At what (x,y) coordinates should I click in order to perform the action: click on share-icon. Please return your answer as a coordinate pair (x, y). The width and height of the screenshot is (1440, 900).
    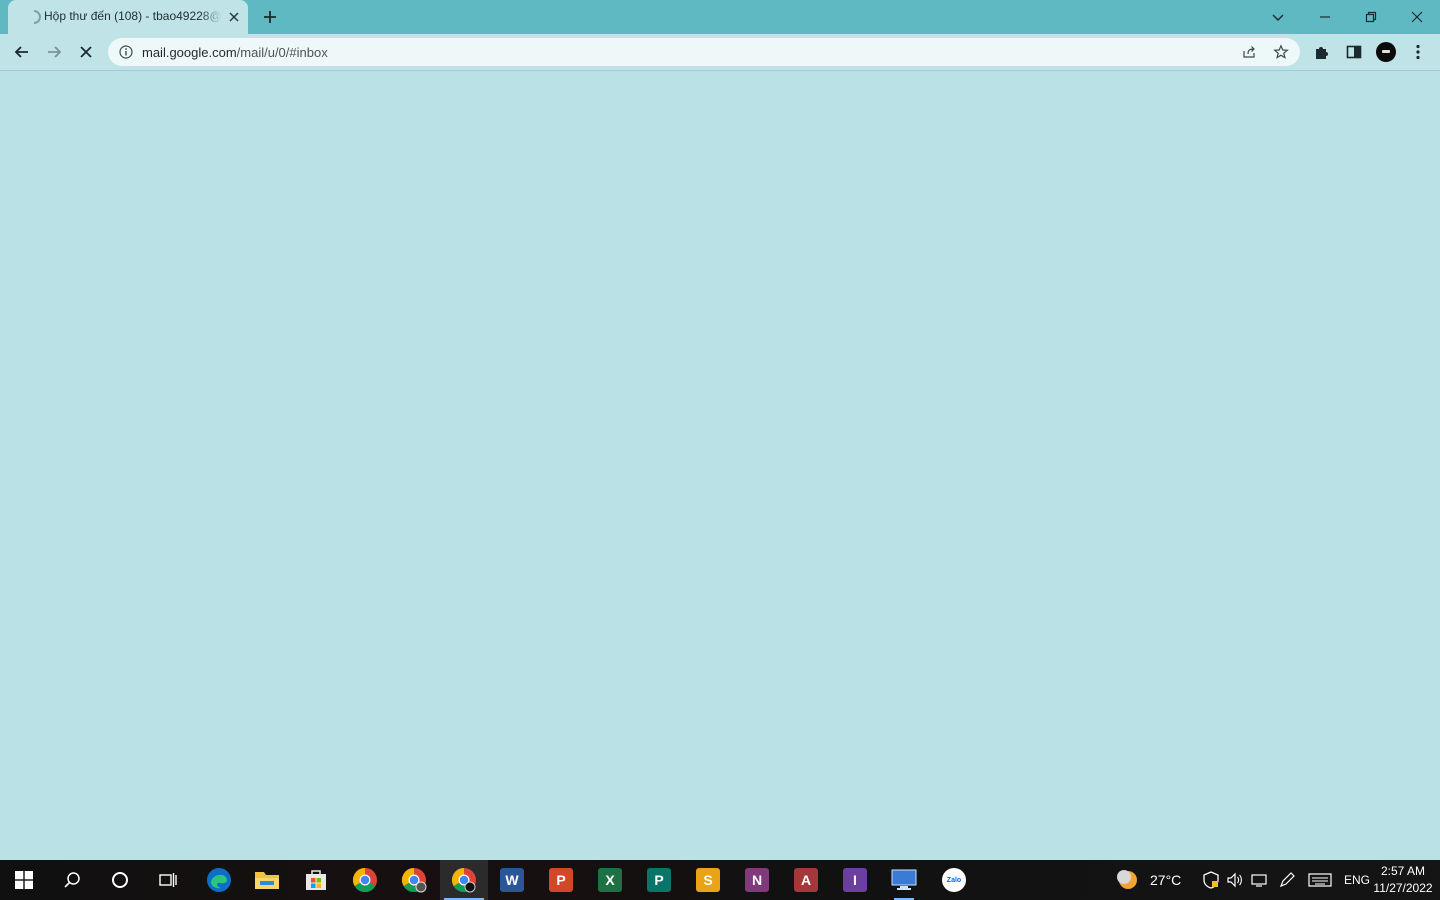
    Looking at the image, I should click on (1249, 52).